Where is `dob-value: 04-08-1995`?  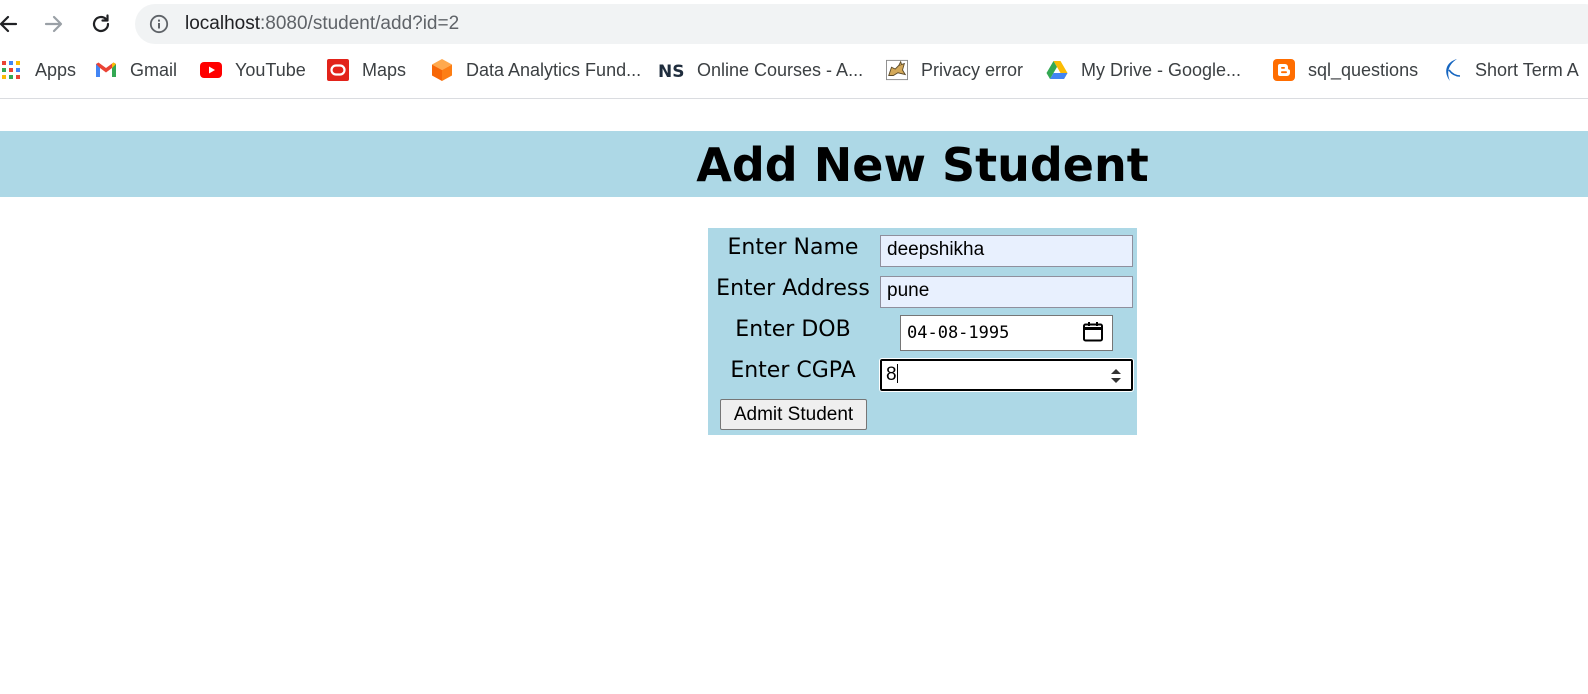 dob-value: 04-08-1995 is located at coordinates (958, 333).